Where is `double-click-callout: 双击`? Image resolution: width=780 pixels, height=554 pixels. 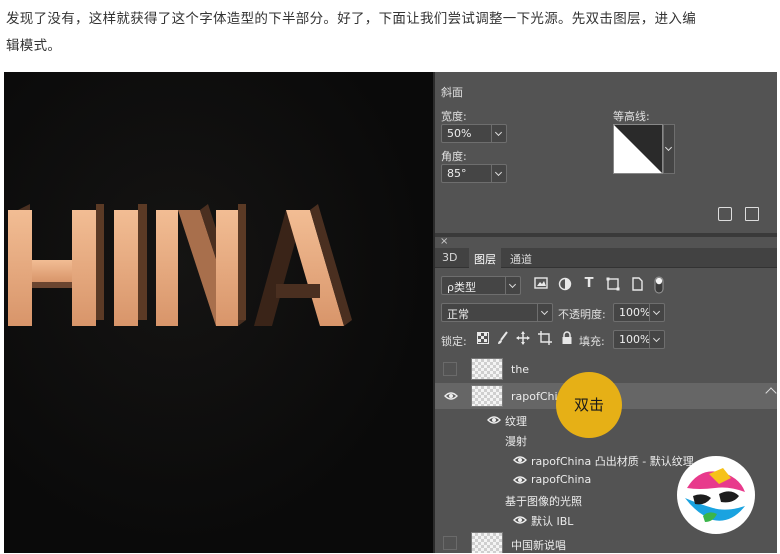 double-click-callout: 双击 is located at coordinates (589, 405).